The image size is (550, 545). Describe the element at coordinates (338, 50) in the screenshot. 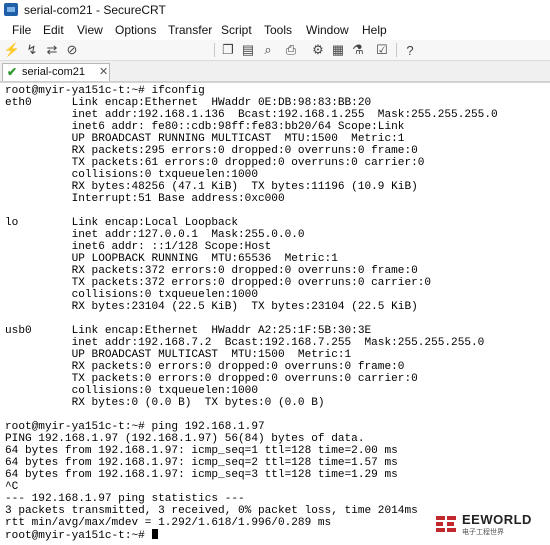

I see `keymap-icon: ▦` at that location.